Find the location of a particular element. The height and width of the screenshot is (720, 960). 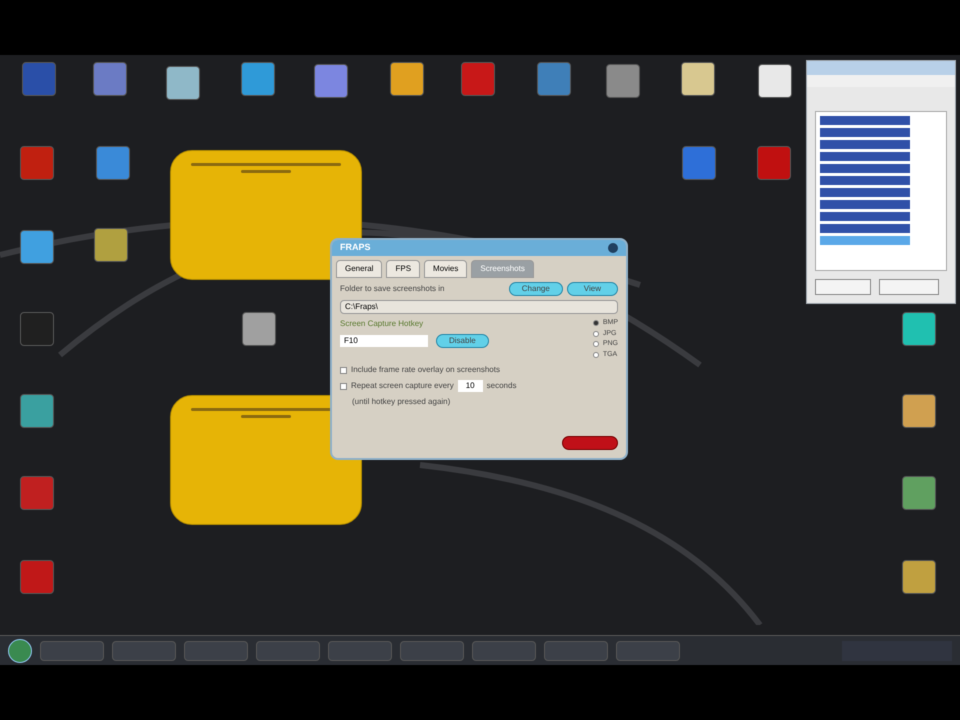

tab: FPS is located at coordinates (403, 269).